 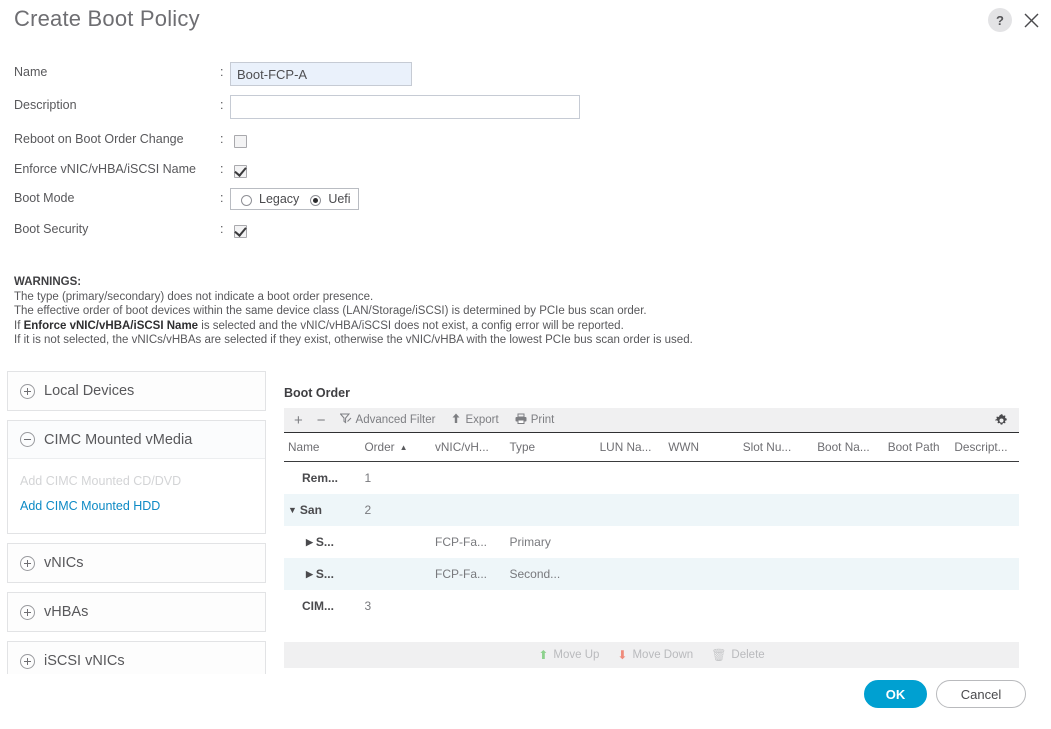 I want to click on accordion-panel-local-devices: Local Devices, so click(x=136, y=391).